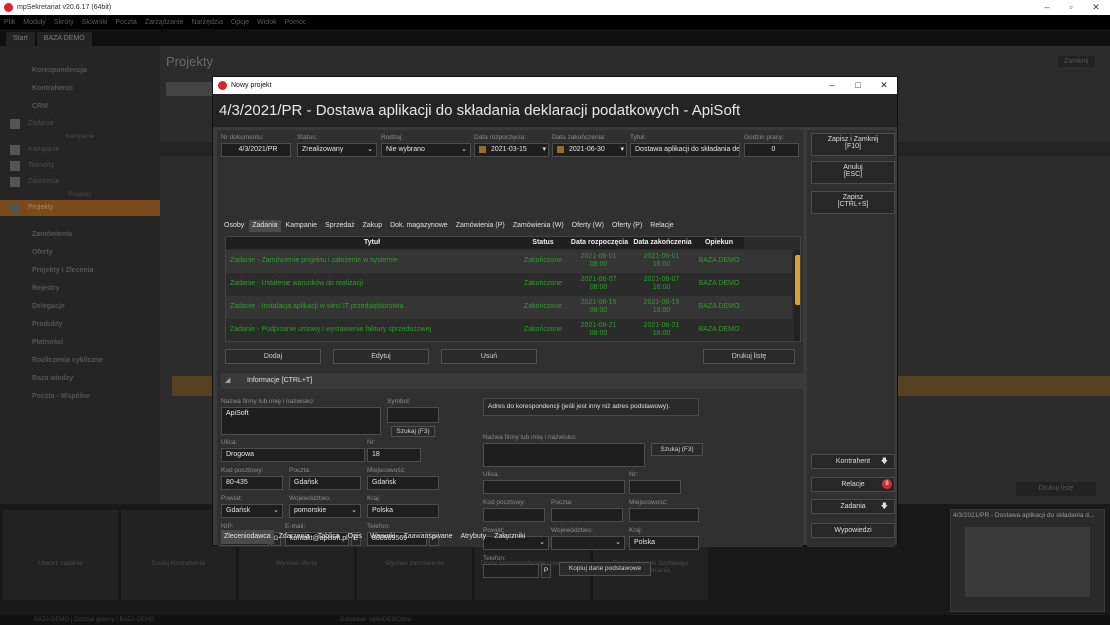  Describe the element at coordinates (509, 537) in the screenshot. I see `tab-zalaczniki: Załączniki` at that location.